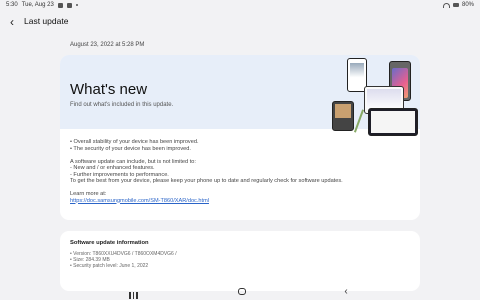 The width and height of the screenshot is (480, 300). What do you see at coordinates (109, 89) in the screenshot?
I see `hero-title: What's new` at bounding box center [109, 89].